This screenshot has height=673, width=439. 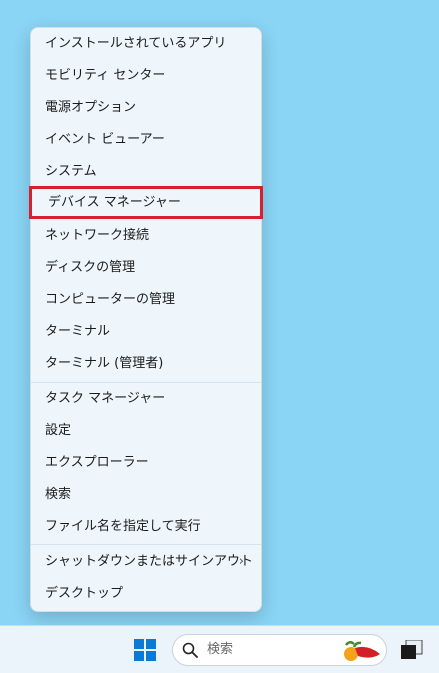 What do you see at coordinates (146, 332) in the screenshot?
I see `menu-item-terminal: ターミナル` at bounding box center [146, 332].